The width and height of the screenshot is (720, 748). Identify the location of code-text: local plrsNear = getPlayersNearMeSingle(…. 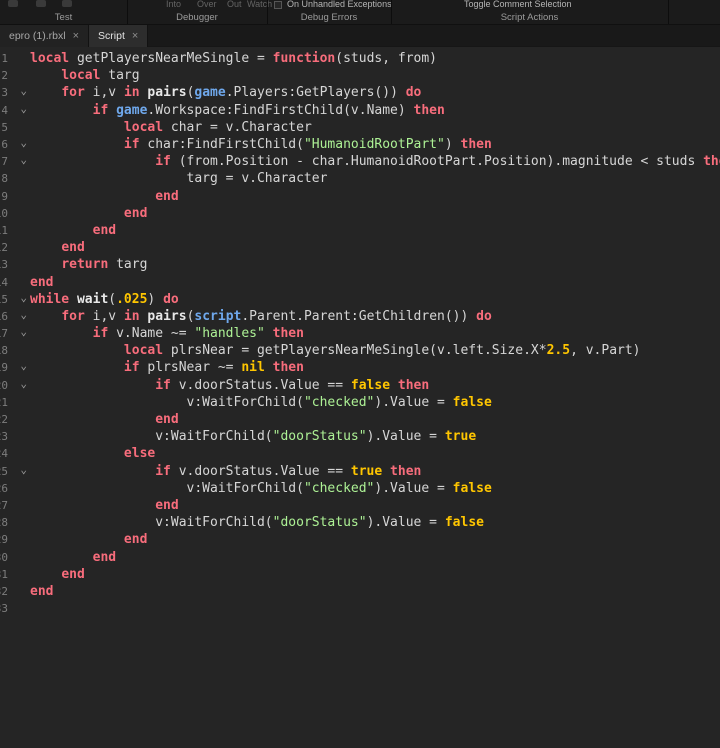
(382, 351).